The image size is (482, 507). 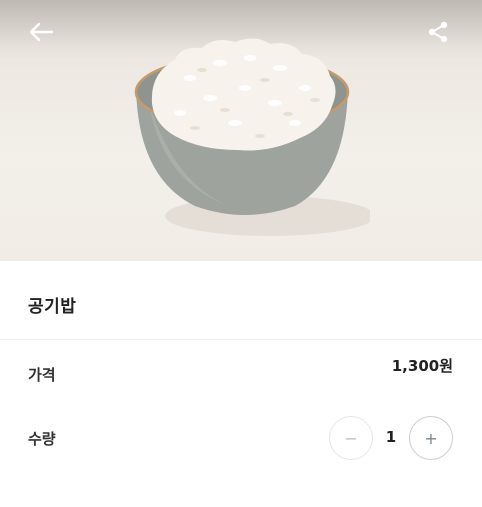 I want to click on quantity-label: 수량, so click(x=42, y=439).